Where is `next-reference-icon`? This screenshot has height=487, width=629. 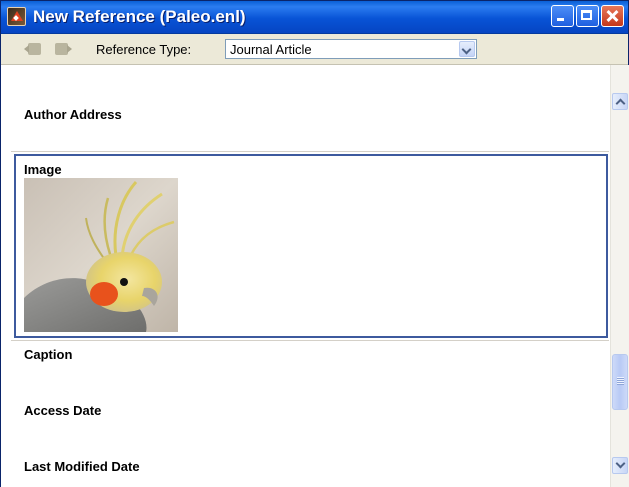
next-reference-icon is located at coordinates (63, 49).